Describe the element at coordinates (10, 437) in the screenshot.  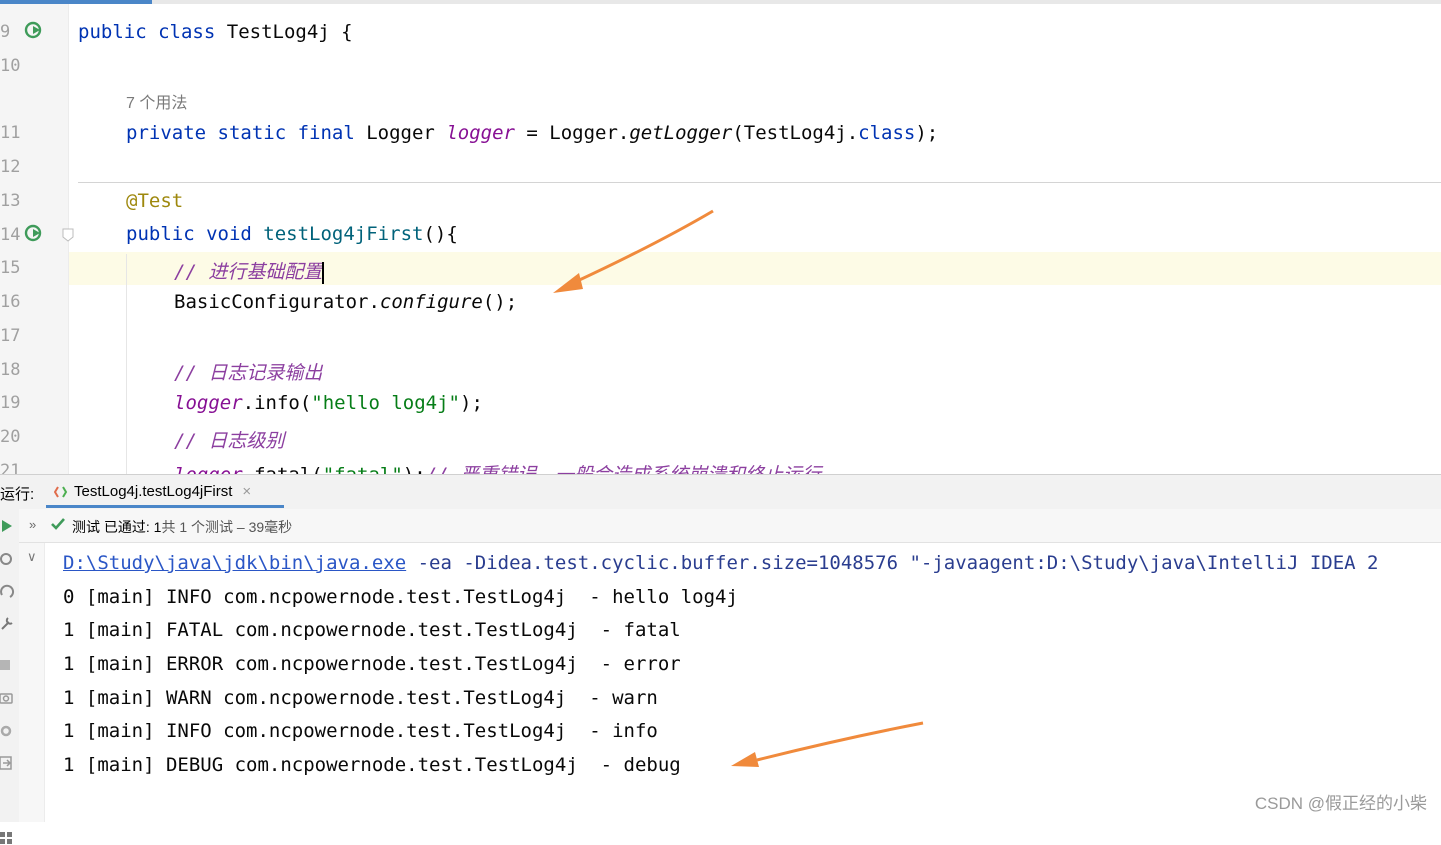
I see `line-number: 20` at that location.